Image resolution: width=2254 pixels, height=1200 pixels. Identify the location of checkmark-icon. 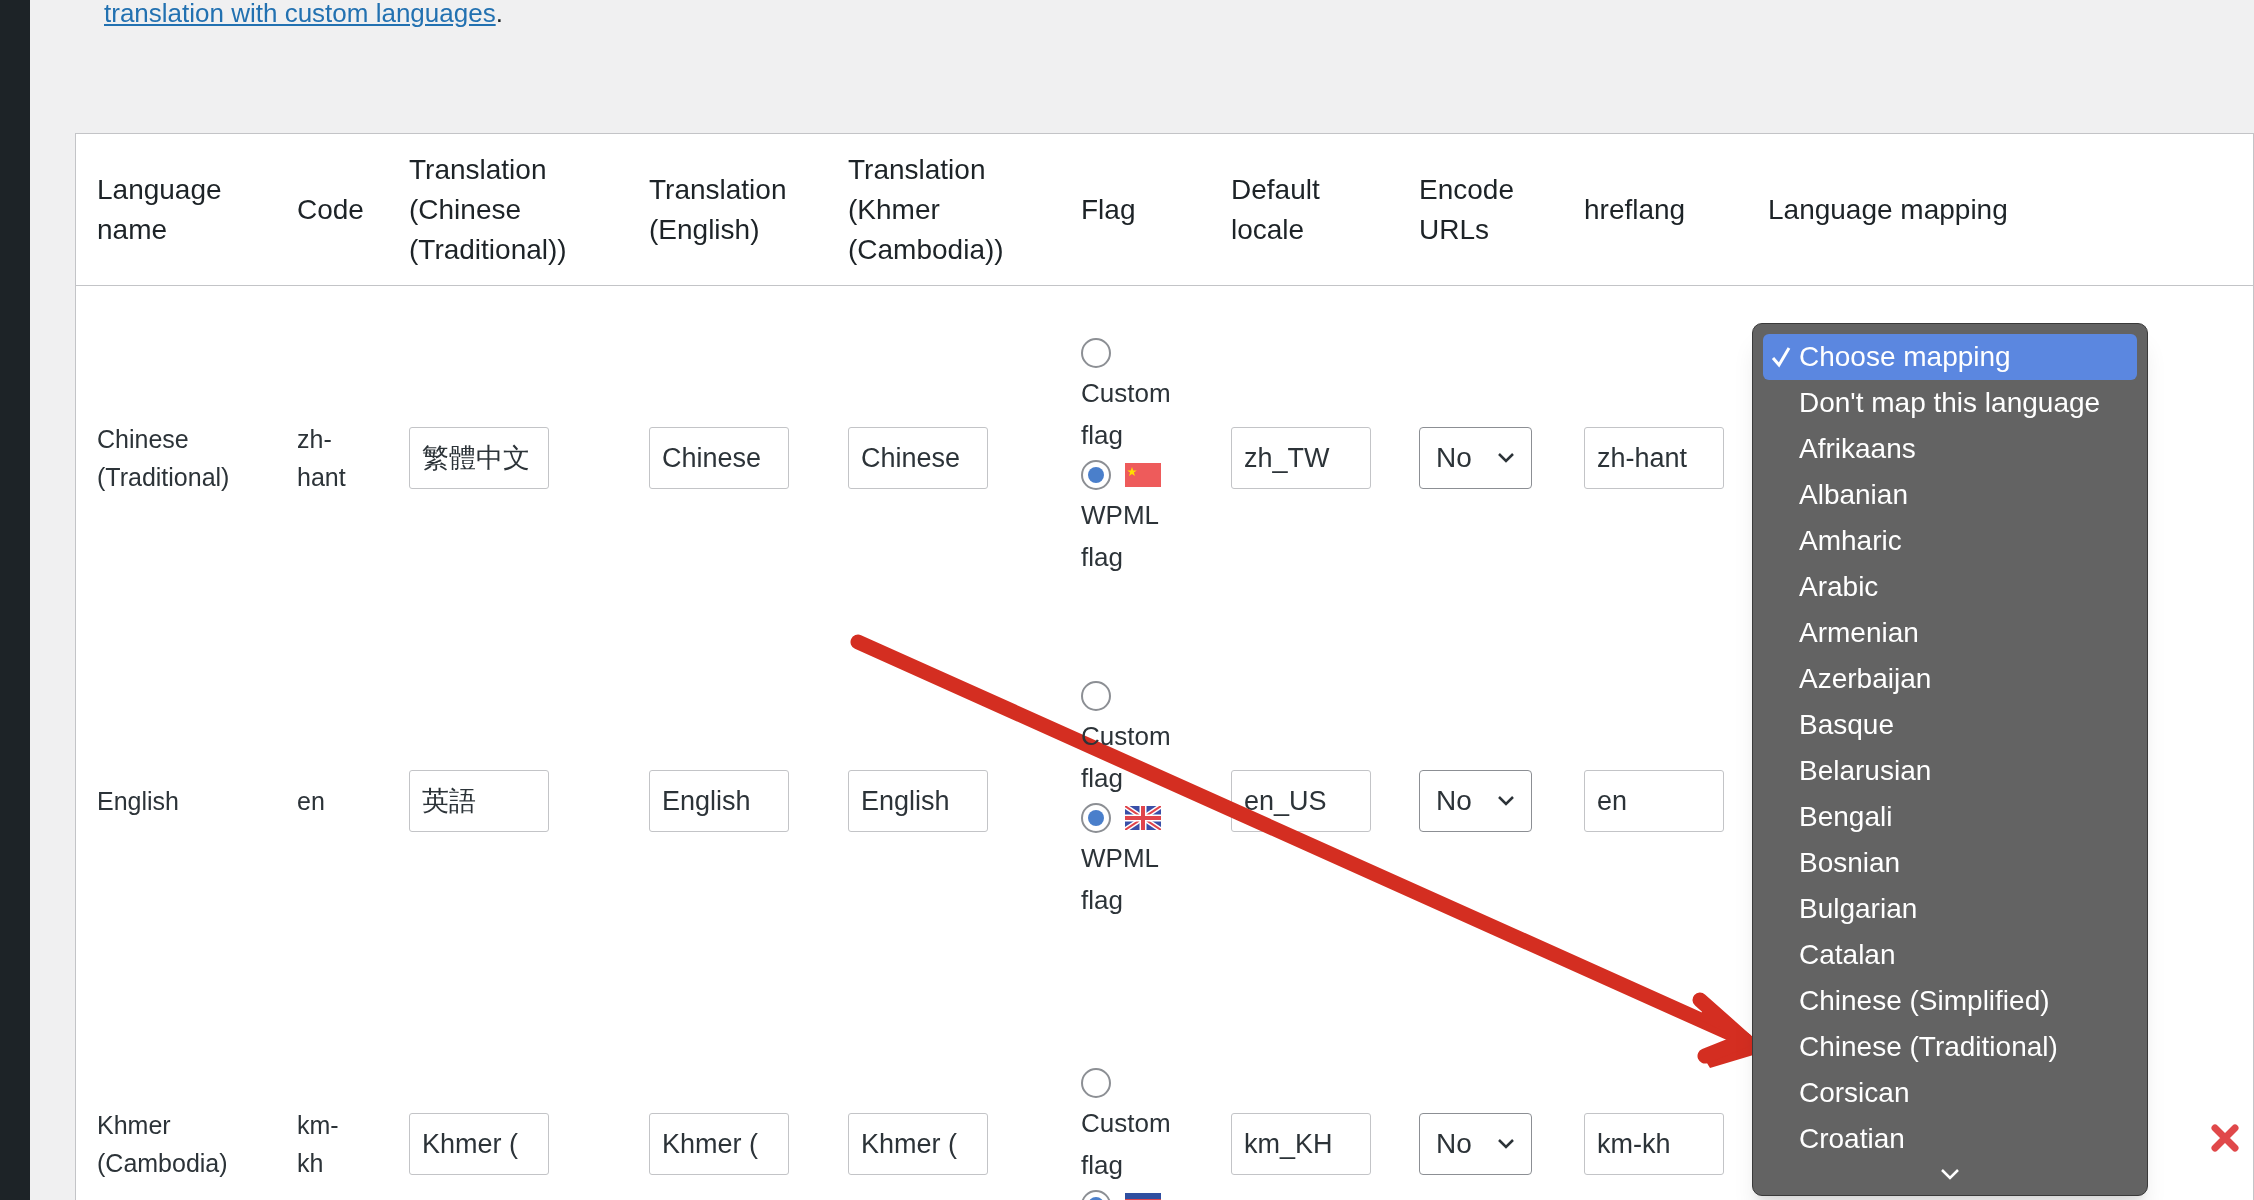
(1781, 357).